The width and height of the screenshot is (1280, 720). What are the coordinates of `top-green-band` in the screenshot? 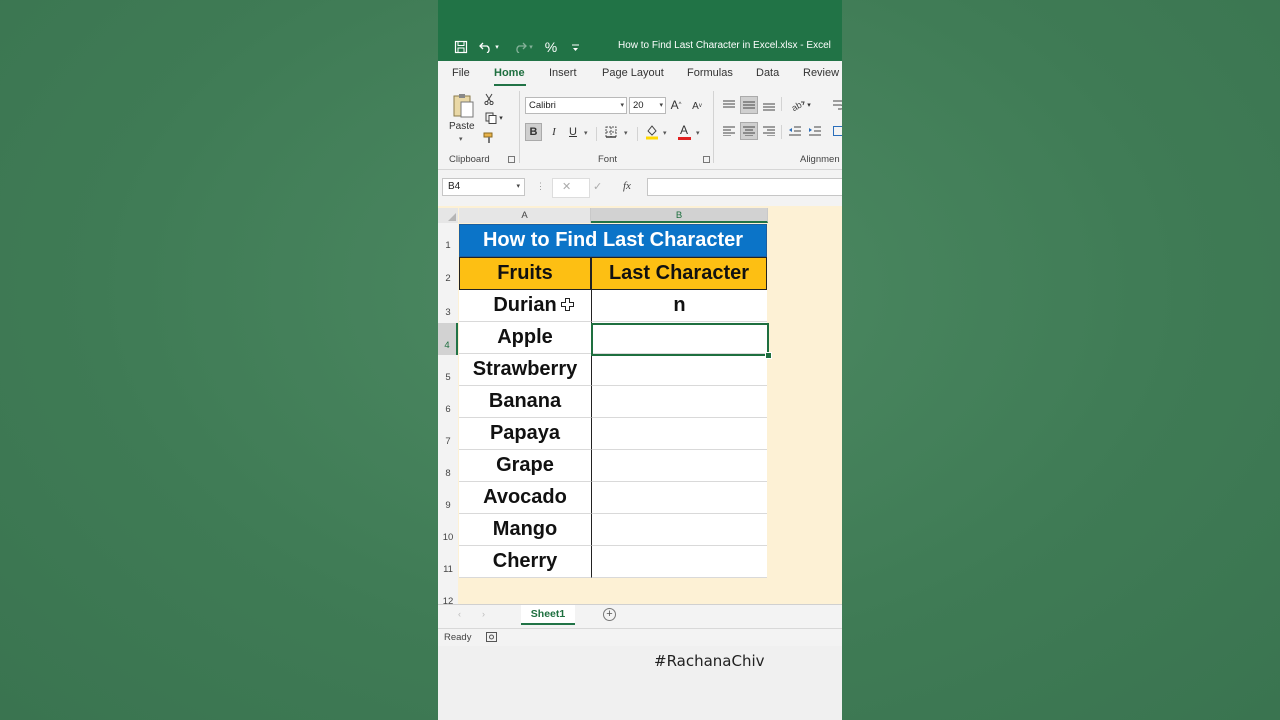 It's located at (640, 16).